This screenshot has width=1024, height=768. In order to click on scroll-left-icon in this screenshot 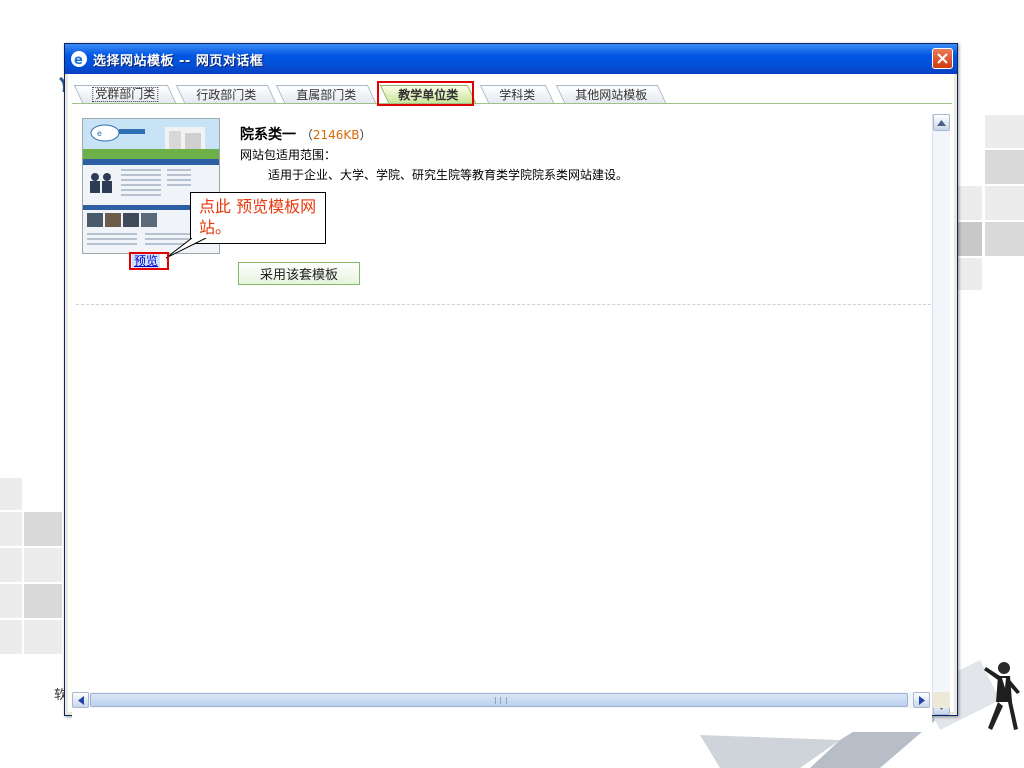, I will do `click(80, 700)`.